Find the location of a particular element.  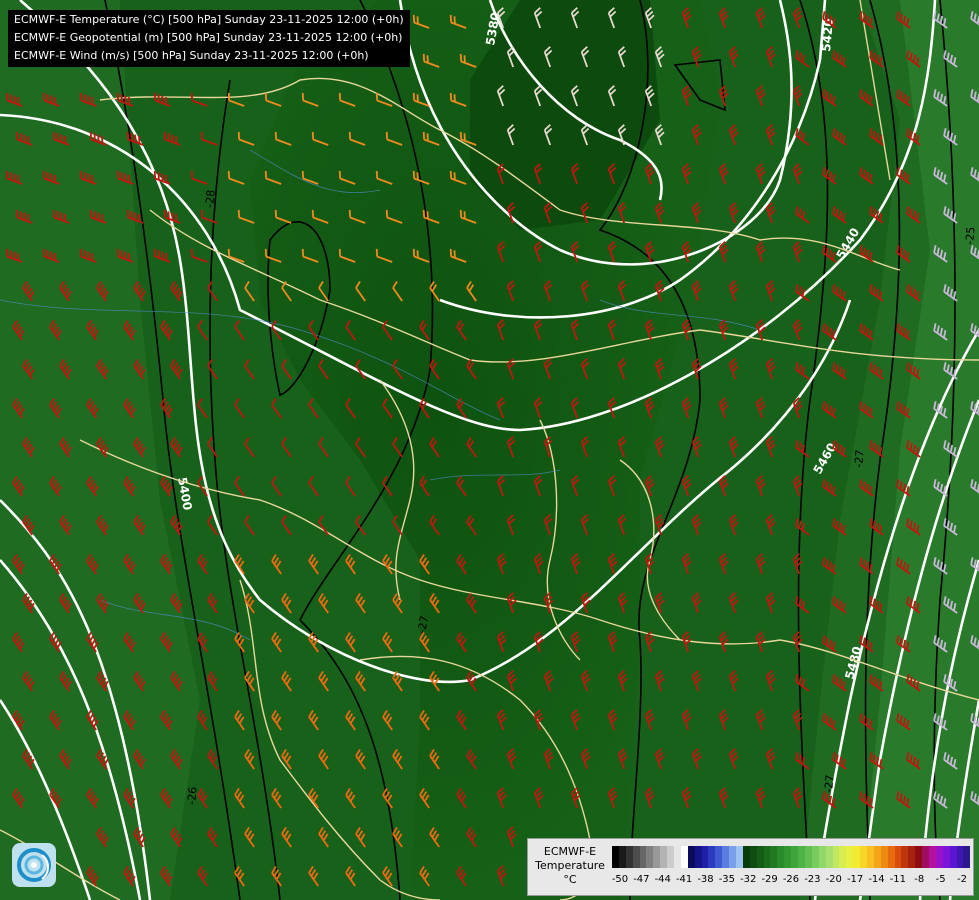

label-t1: -28 is located at coordinates (210, 198).